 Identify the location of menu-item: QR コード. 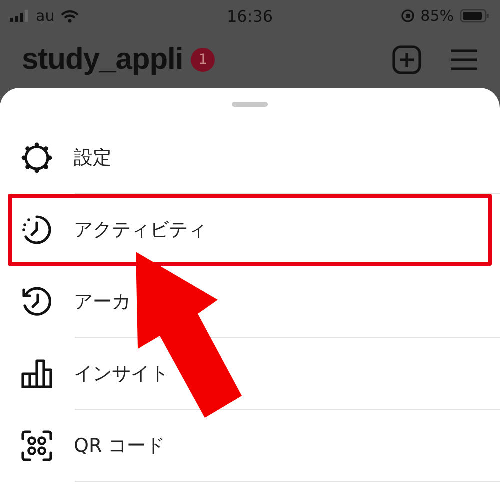
(250, 446).